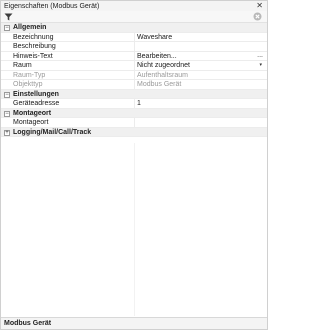 The height and width of the screenshot is (330, 320). I want to click on property-value-objekttyp: Modbus Gerät, so click(159, 84).